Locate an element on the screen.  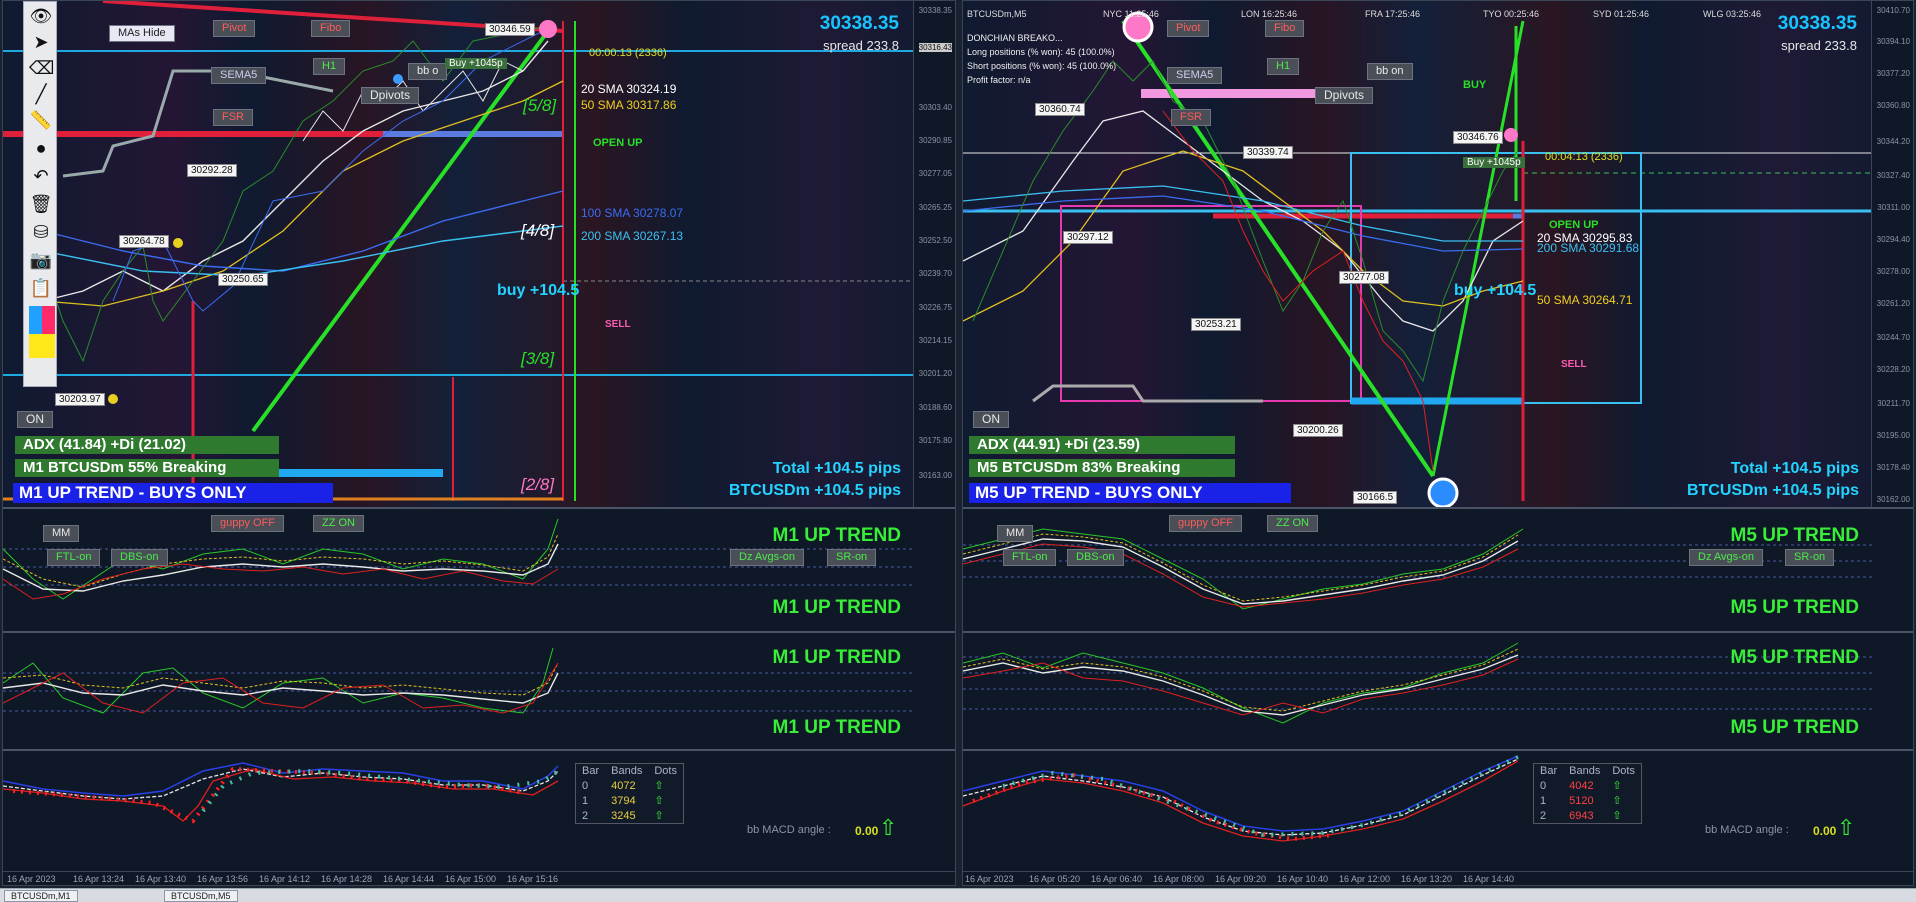
bb-button: bb o is located at coordinates (428, 71).